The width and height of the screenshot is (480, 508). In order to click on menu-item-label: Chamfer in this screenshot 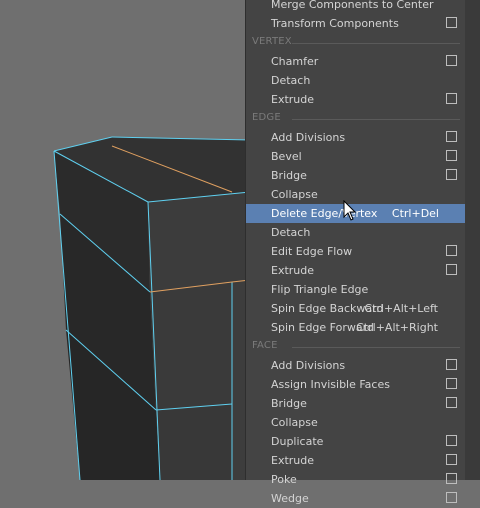, I will do `click(295, 61)`.